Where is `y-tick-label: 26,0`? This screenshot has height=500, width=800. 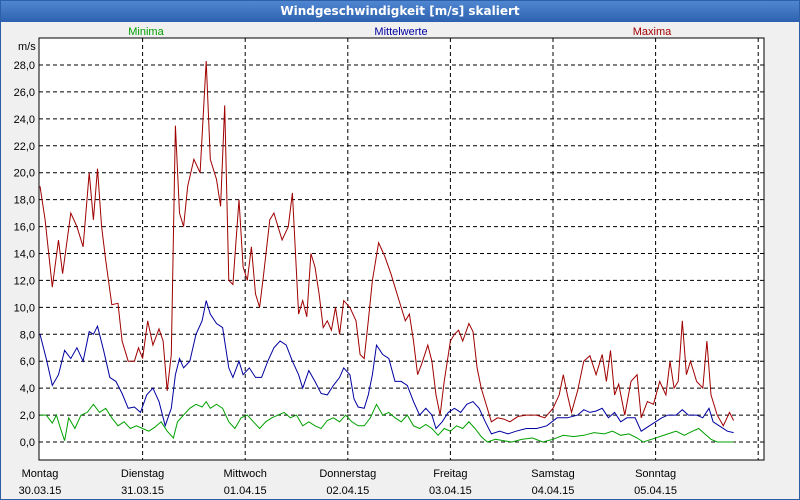
y-tick-label: 26,0 is located at coordinates (24, 93).